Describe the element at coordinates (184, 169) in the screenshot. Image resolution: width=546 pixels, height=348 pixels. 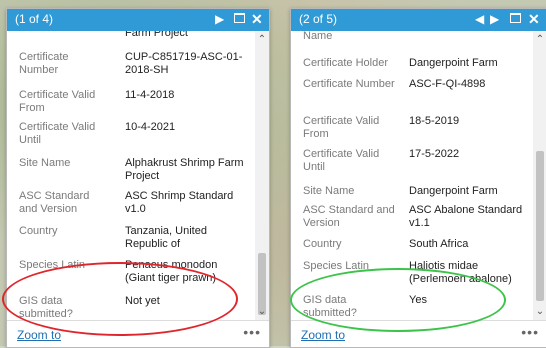
I see `field-value: Alphakrust Shrimp Farm Project` at that location.